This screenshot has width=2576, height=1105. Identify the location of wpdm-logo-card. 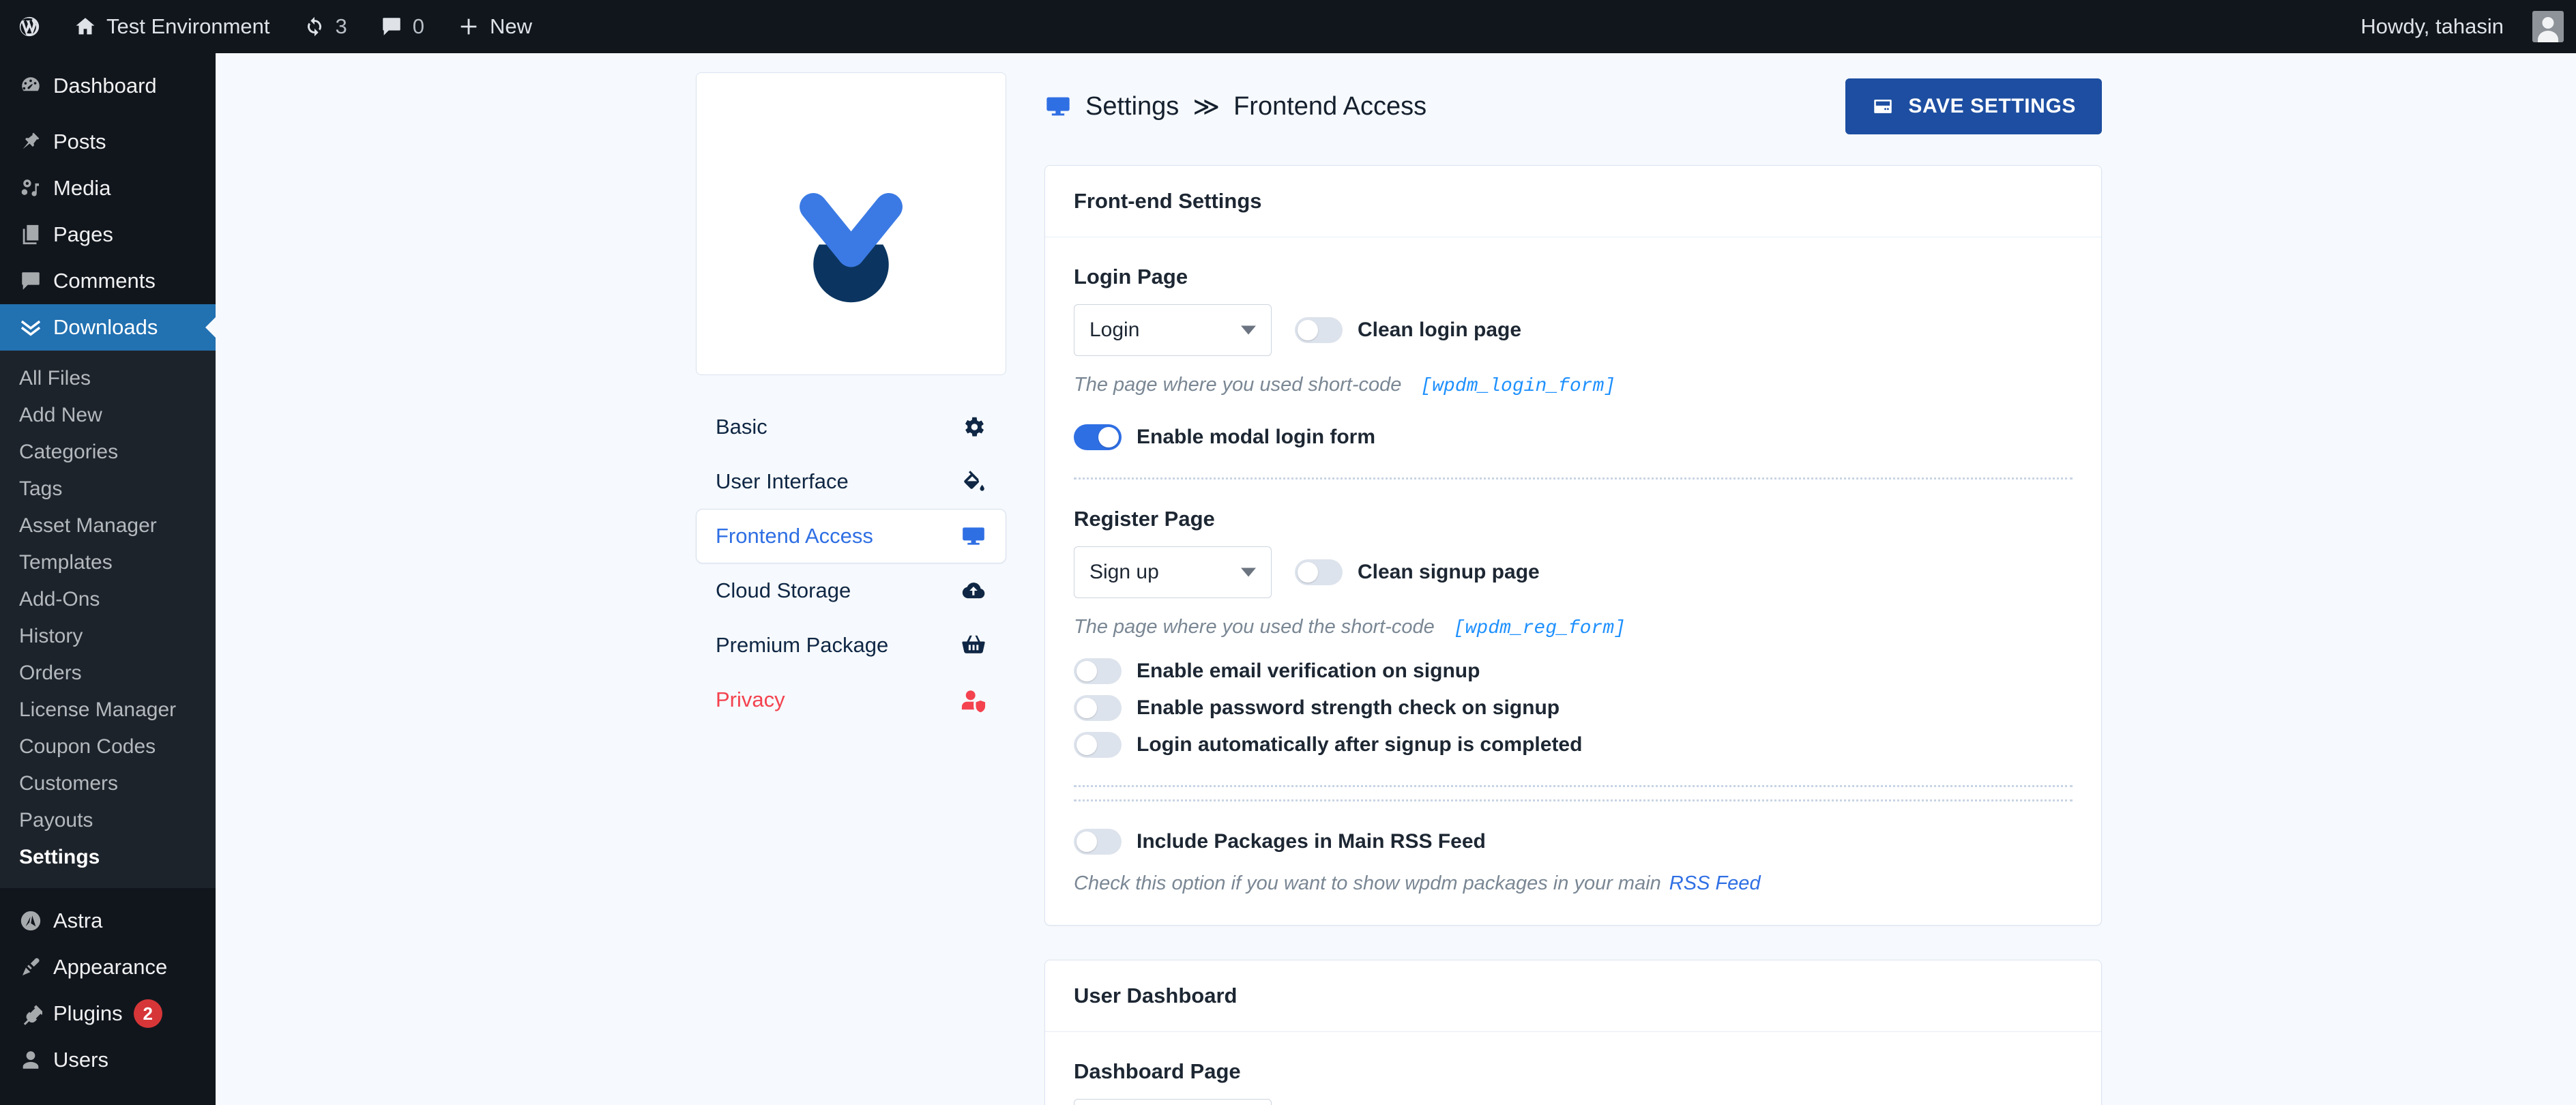
(851, 223).